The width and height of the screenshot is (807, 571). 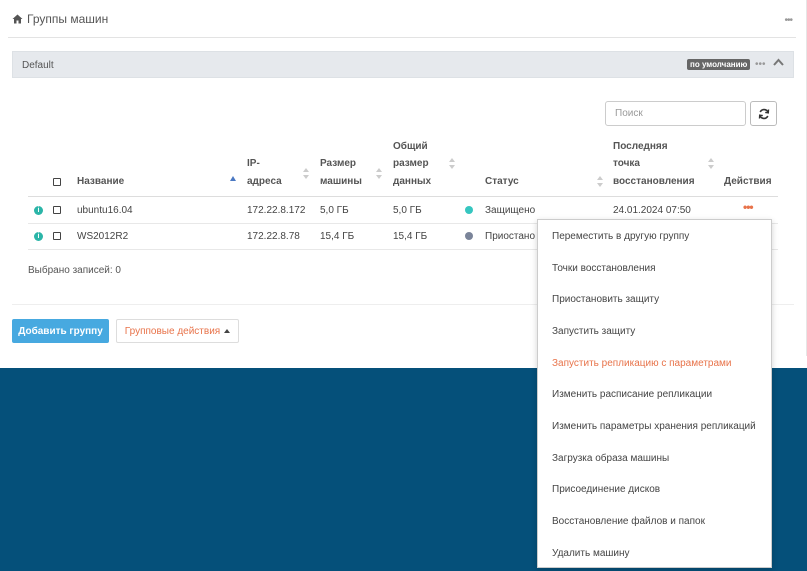 What do you see at coordinates (38, 65) in the screenshot?
I see `group-name: Default` at bounding box center [38, 65].